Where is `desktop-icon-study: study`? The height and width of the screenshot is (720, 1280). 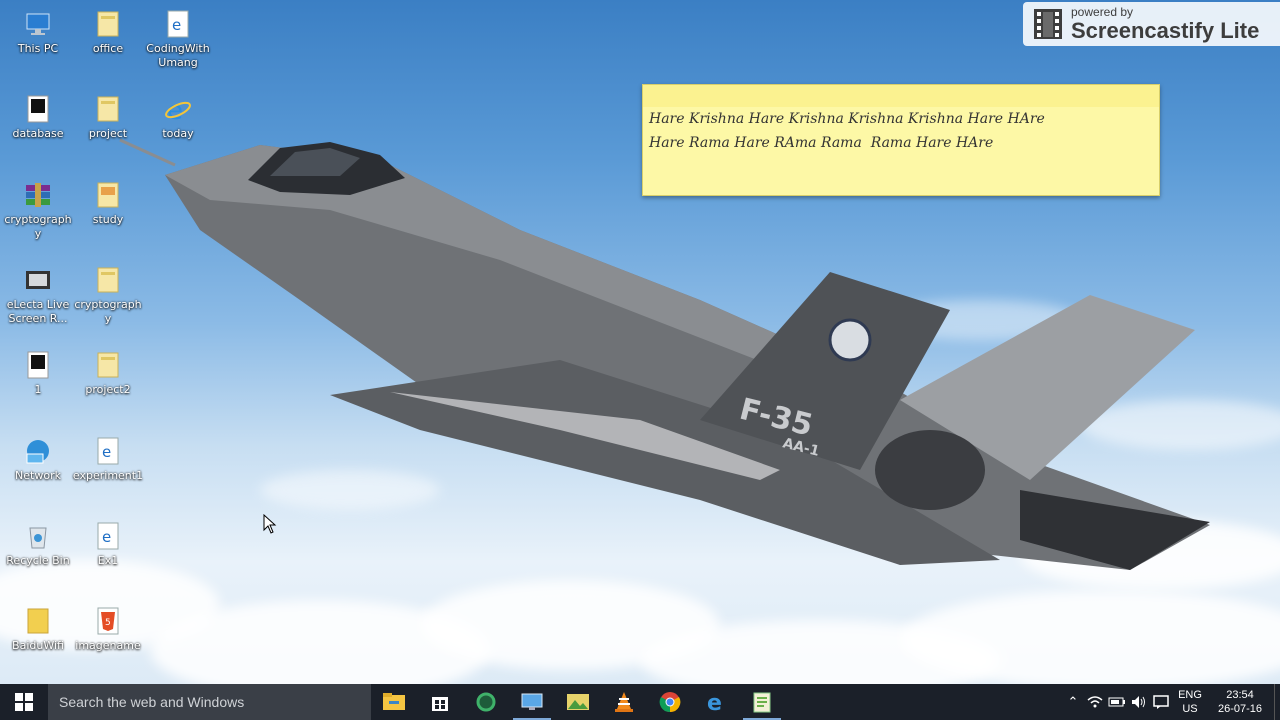
desktop-icon-study: study is located at coordinates (108, 215).